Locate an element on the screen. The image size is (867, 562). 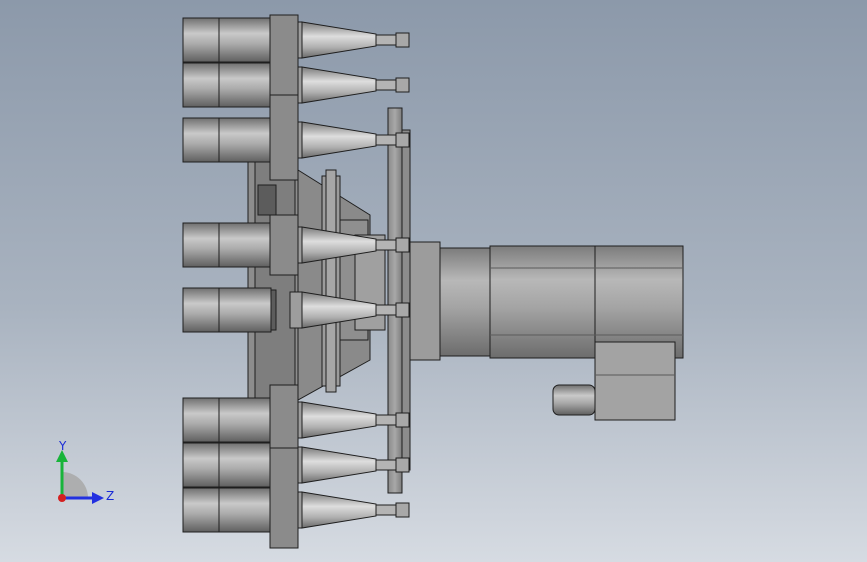
x-axis-icon is located at coordinates (62, 498).